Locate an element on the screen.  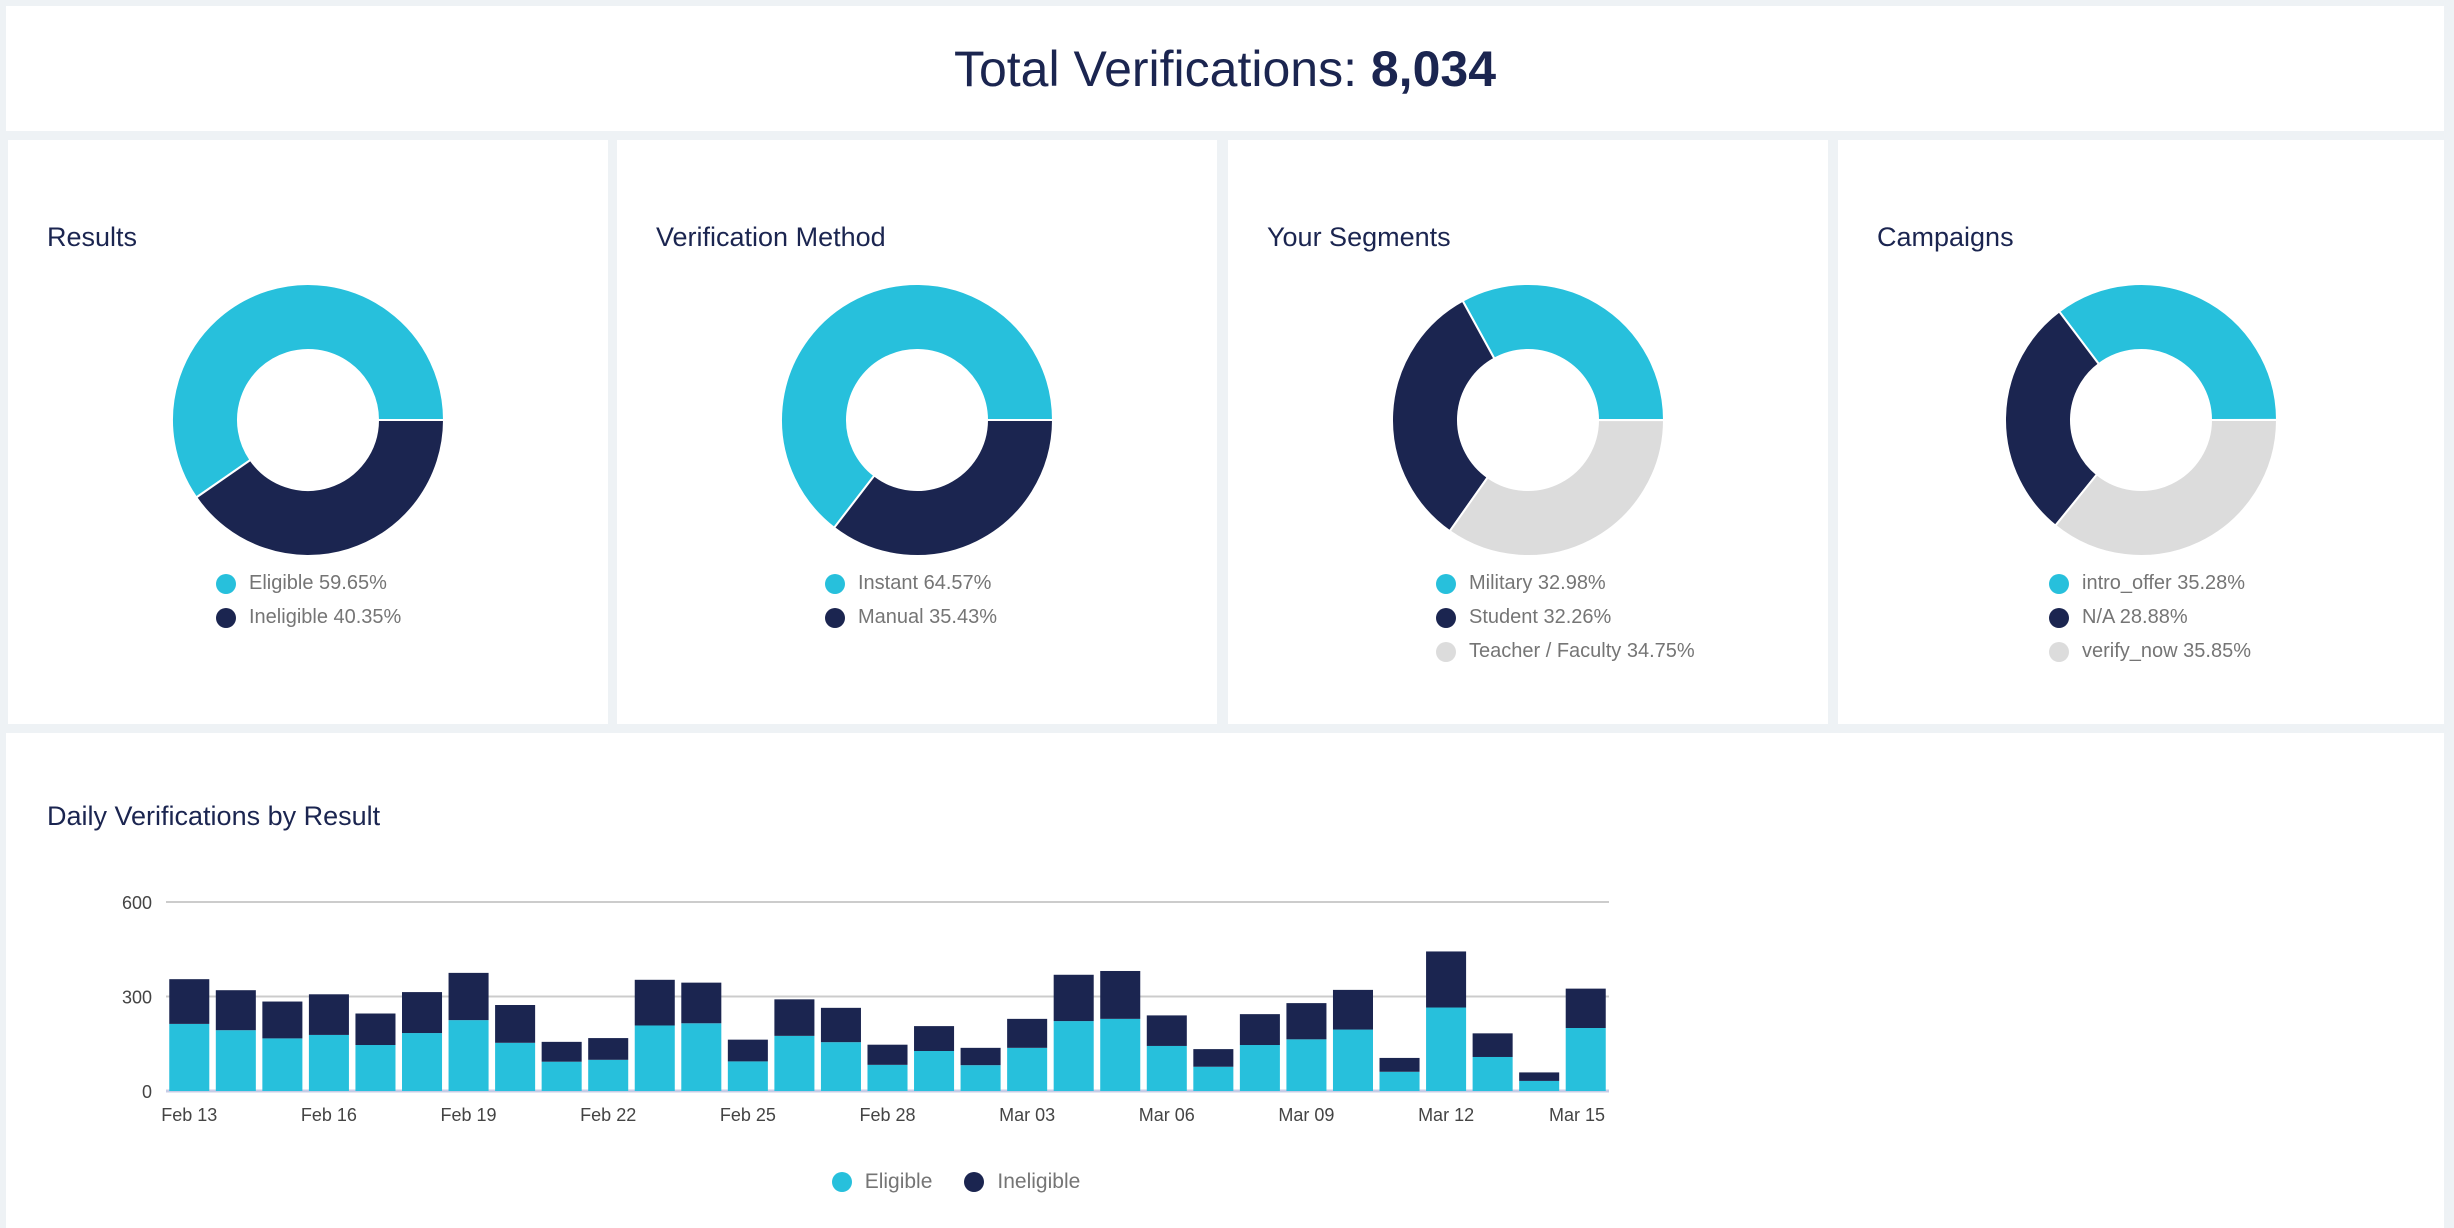
x-tick-label: Feb 13 is located at coordinates (189, 1115).